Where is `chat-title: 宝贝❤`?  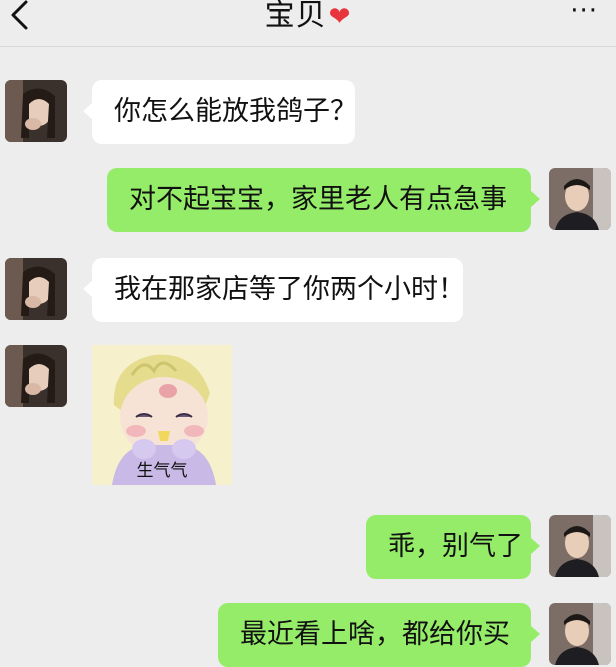
chat-title: 宝贝❤ is located at coordinates (308, 17).